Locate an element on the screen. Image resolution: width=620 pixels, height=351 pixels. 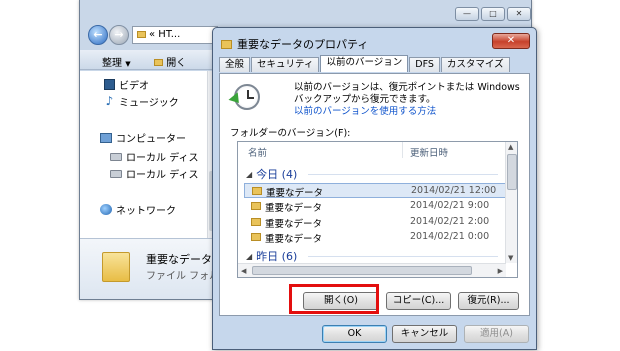
open-folder-icon is located at coordinates (158, 62).